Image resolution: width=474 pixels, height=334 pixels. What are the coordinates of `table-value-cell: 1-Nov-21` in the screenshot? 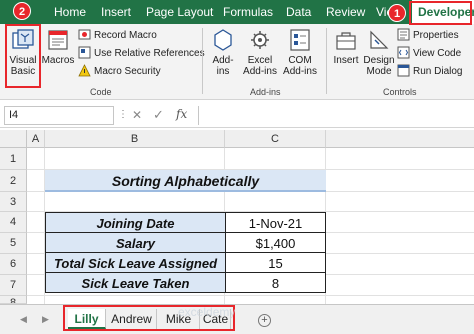 It's located at (275, 222).